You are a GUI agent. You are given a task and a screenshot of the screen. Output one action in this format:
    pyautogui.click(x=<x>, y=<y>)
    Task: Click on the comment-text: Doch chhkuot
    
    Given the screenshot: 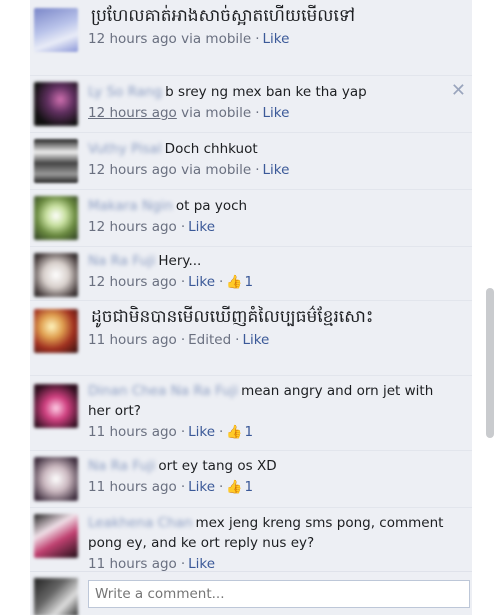 What is the action you would take?
    pyautogui.click(x=211, y=149)
    